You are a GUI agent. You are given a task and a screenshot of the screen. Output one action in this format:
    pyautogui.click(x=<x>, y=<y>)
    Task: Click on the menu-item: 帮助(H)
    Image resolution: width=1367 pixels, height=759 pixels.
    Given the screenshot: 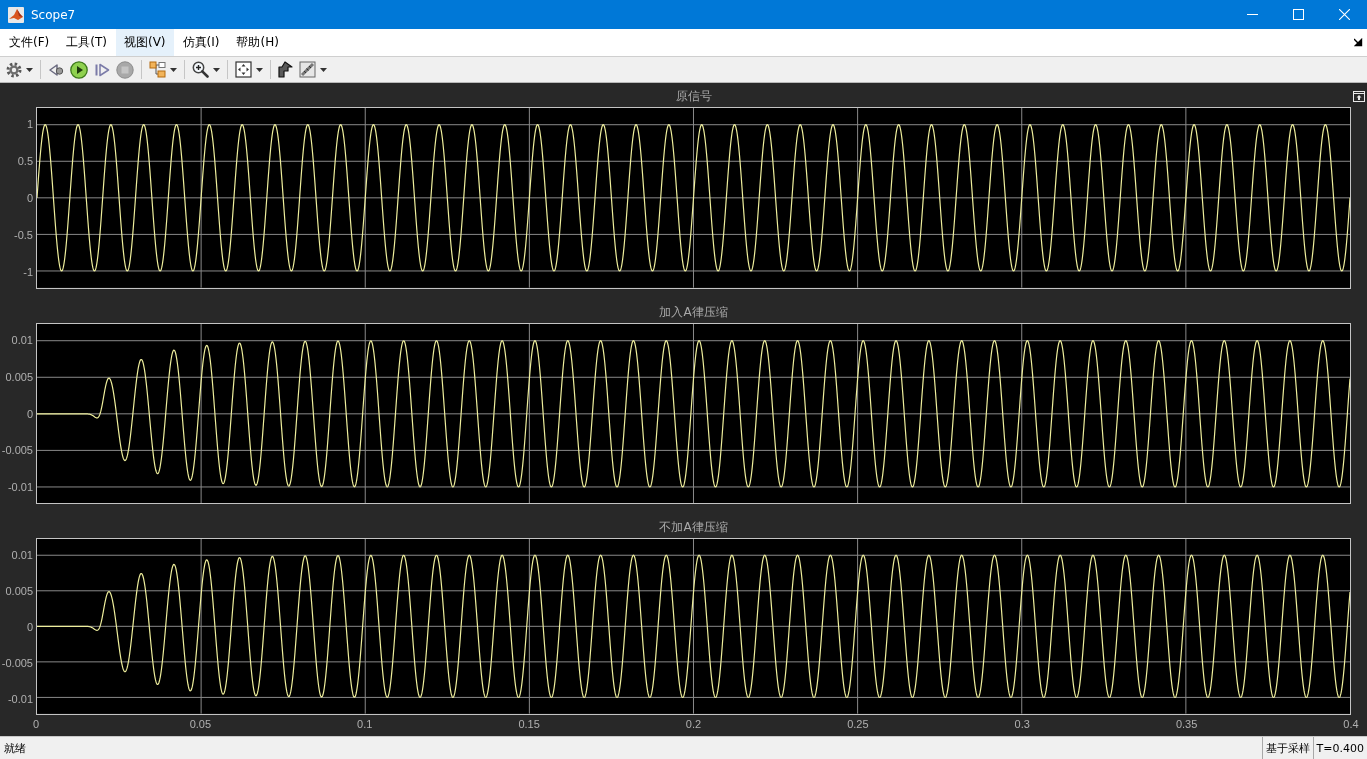 What is the action you would take?
    pyautogui.click(x=257, y=42)
    